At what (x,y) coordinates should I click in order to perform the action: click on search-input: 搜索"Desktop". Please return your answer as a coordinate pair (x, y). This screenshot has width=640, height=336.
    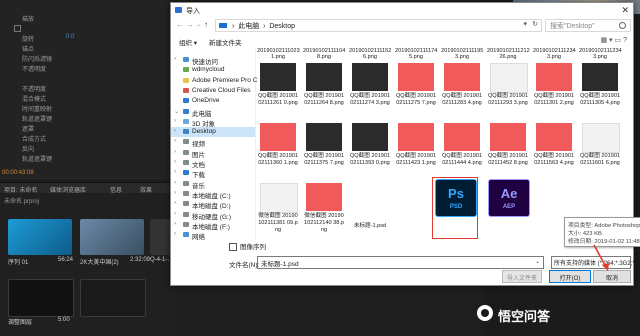
    Looking at the image, I should click on (588, 25).